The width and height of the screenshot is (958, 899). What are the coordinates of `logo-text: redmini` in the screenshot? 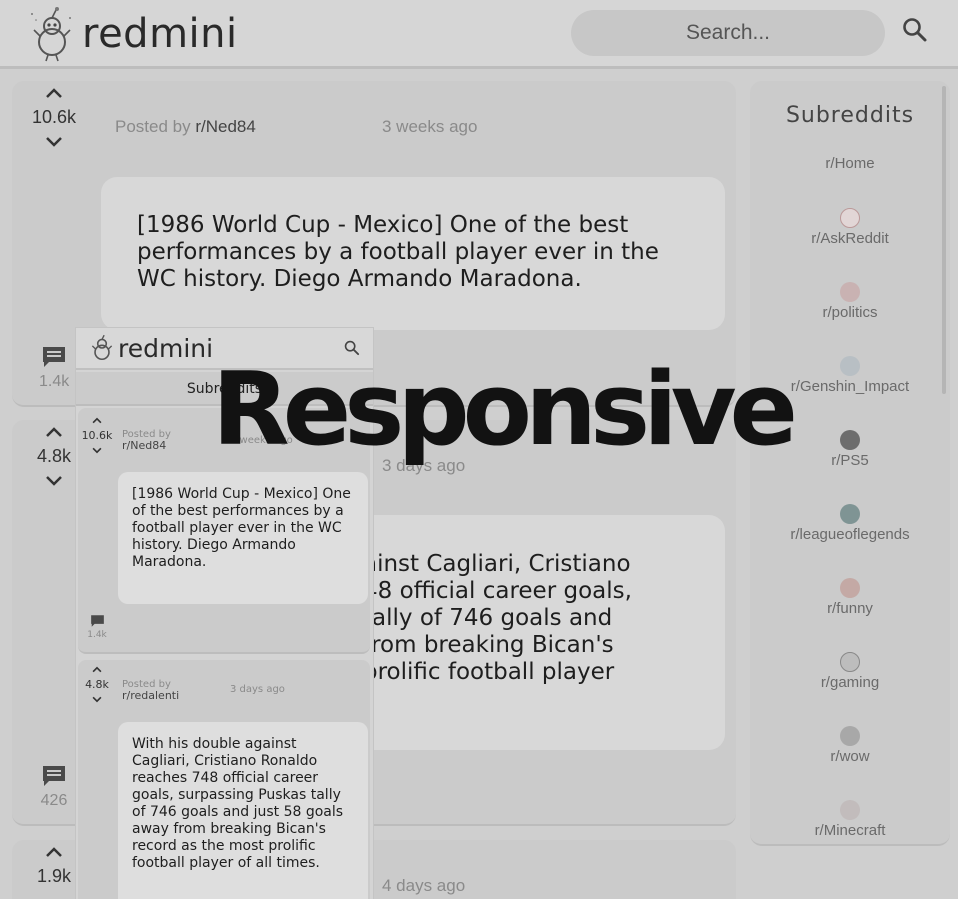 It's located at (160, 34).